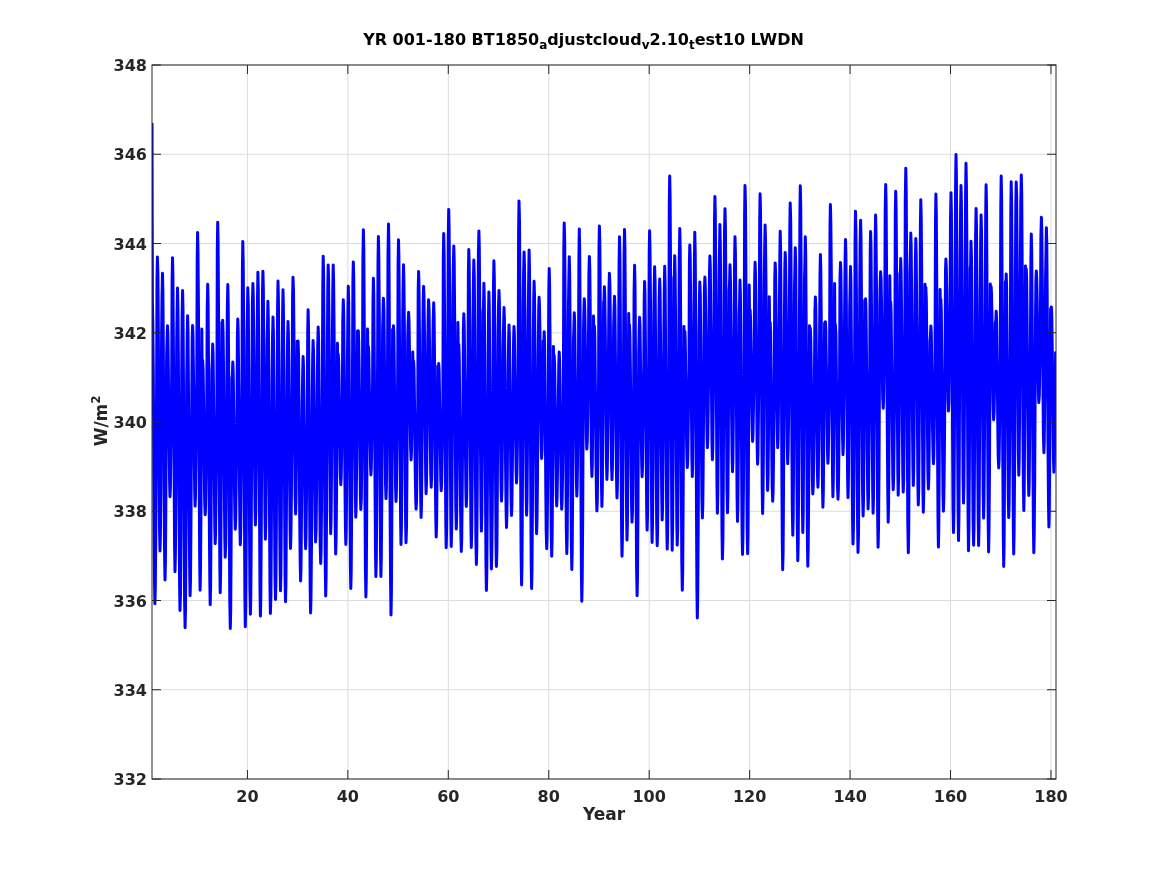  What do you see at coordinates (130, 601) in the screenshot?
I see `tick-label: 336` at bounding box center [130, 601].